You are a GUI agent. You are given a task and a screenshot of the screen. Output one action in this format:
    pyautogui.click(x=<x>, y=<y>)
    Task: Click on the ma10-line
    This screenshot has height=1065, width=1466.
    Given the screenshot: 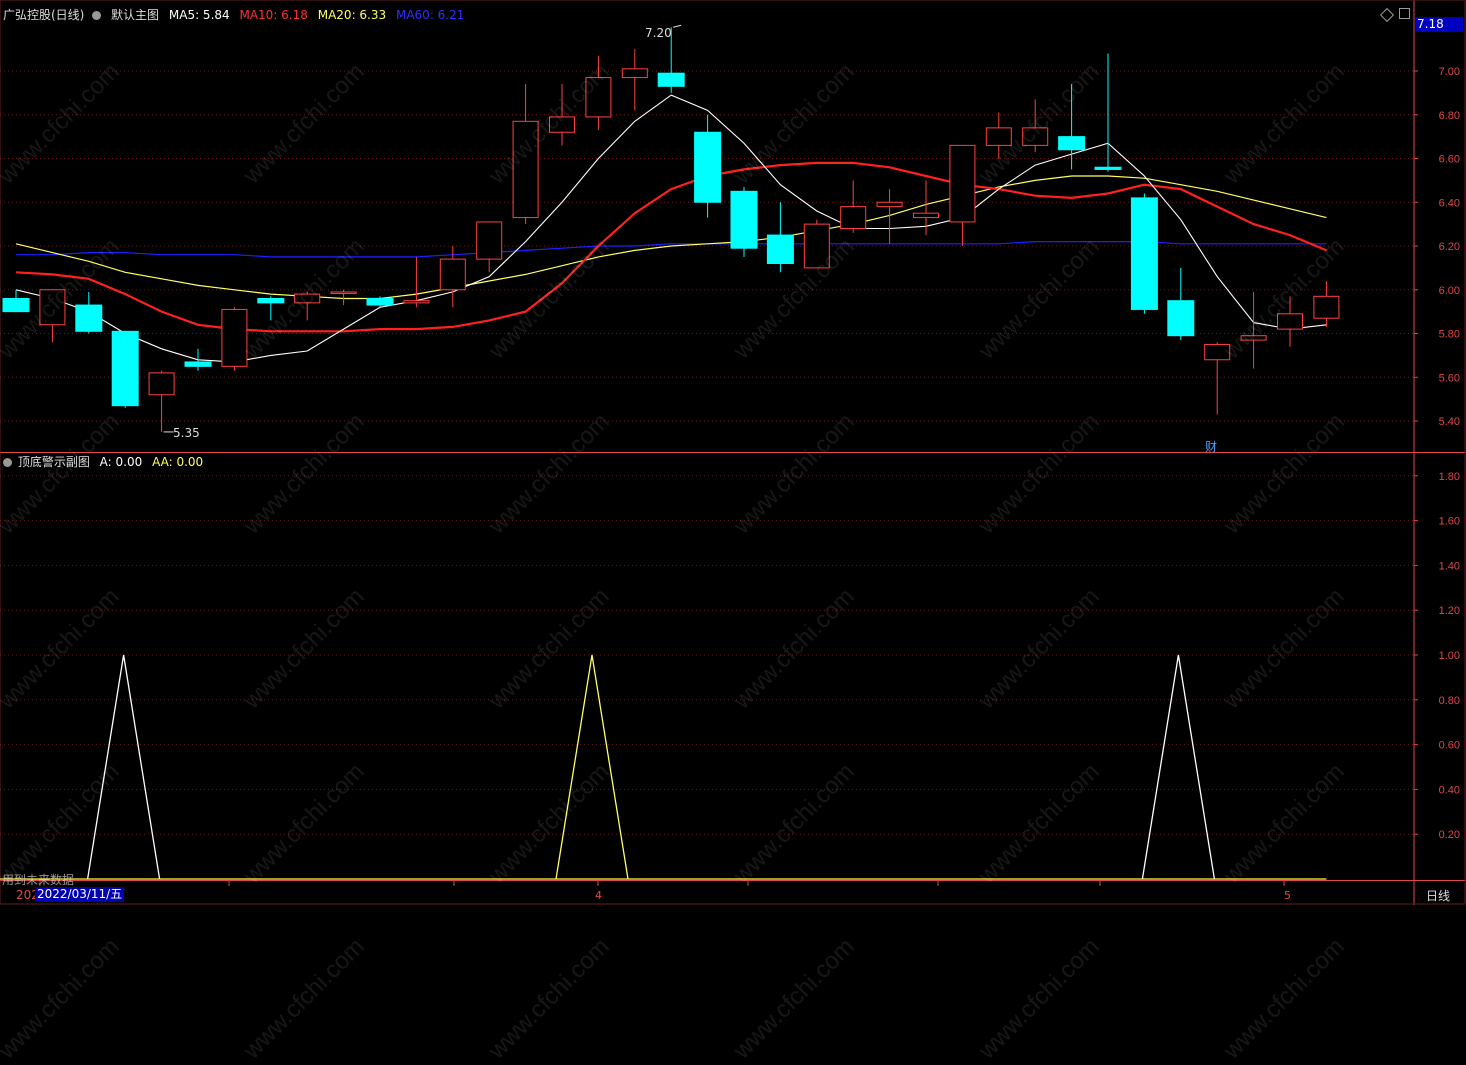 What is the action you would take?
    pyautogui.click(x=671, y=247)
    